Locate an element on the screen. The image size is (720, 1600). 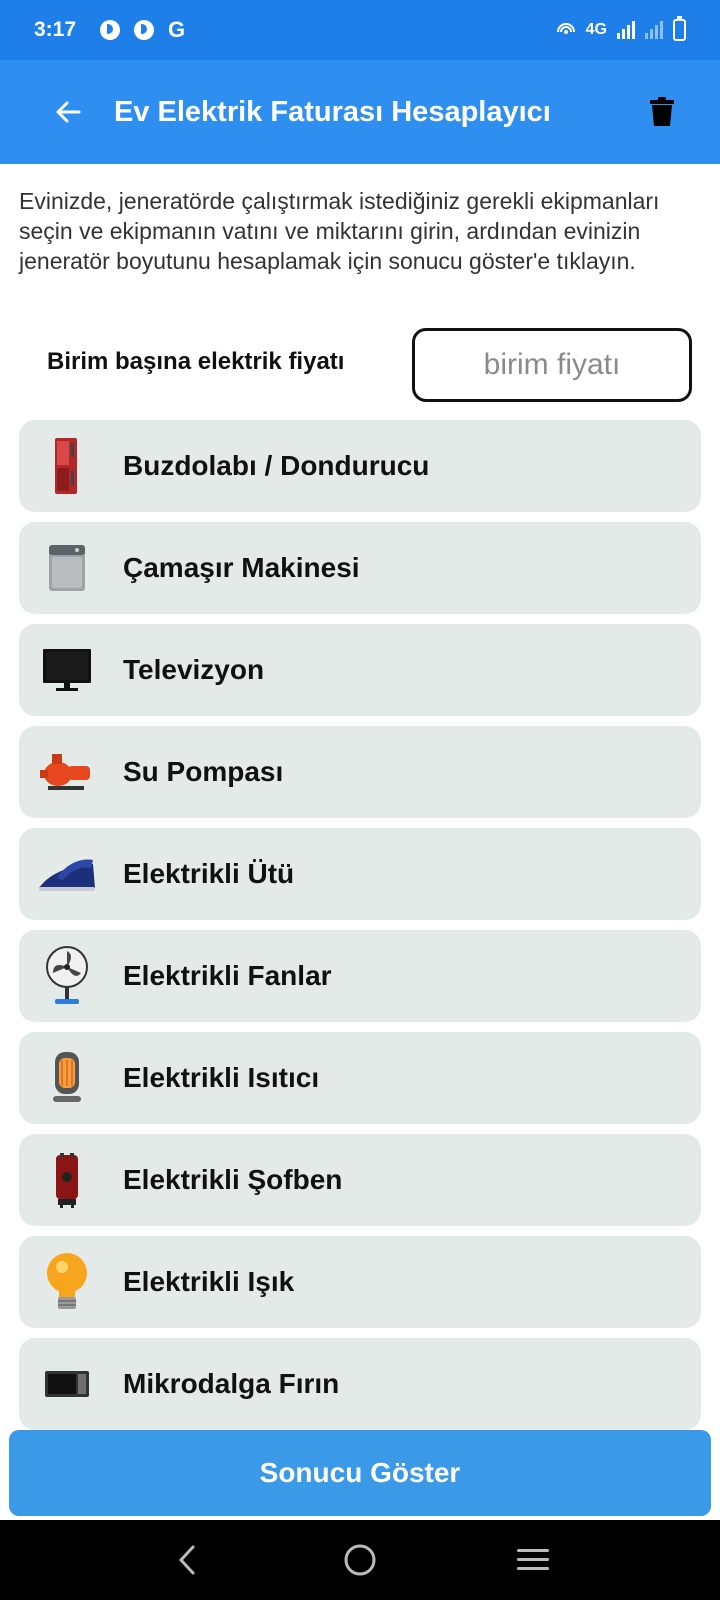
app-bar: Ev Elektrik Faturası Hesaplayıcı is located at coordinates (360, 112).